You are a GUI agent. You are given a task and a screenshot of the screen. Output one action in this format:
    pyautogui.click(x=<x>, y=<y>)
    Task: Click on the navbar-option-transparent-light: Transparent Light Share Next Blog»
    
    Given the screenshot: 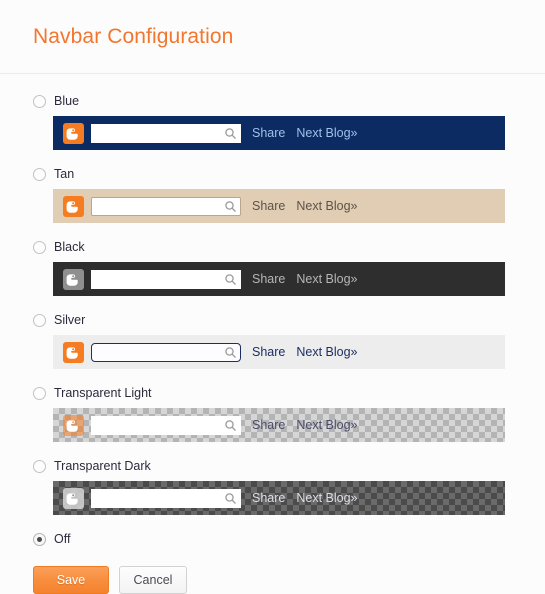 What is the action you would take?
    pyautogui.click(x=289, y=412)
    